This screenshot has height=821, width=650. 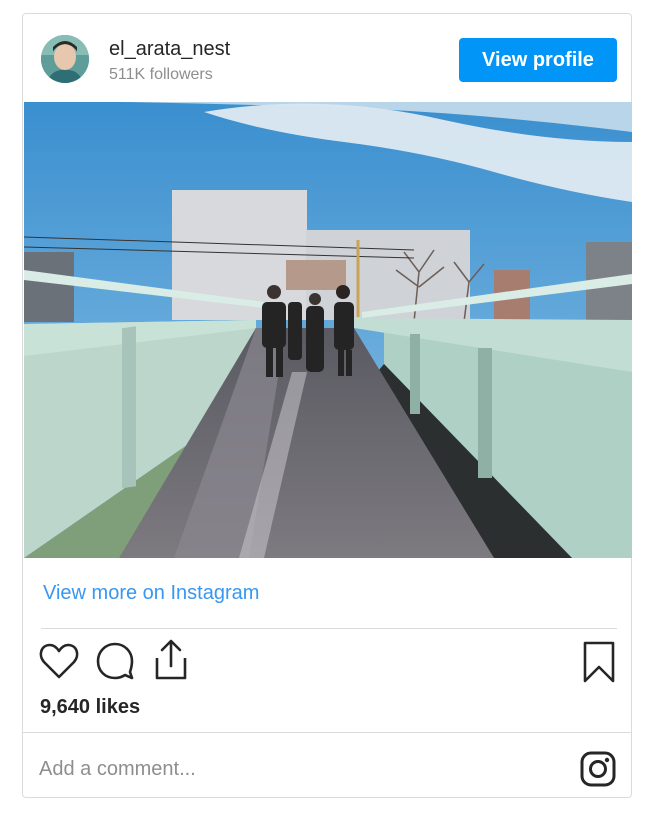 I want to click on avatar-image, so click(x=65, y=59).